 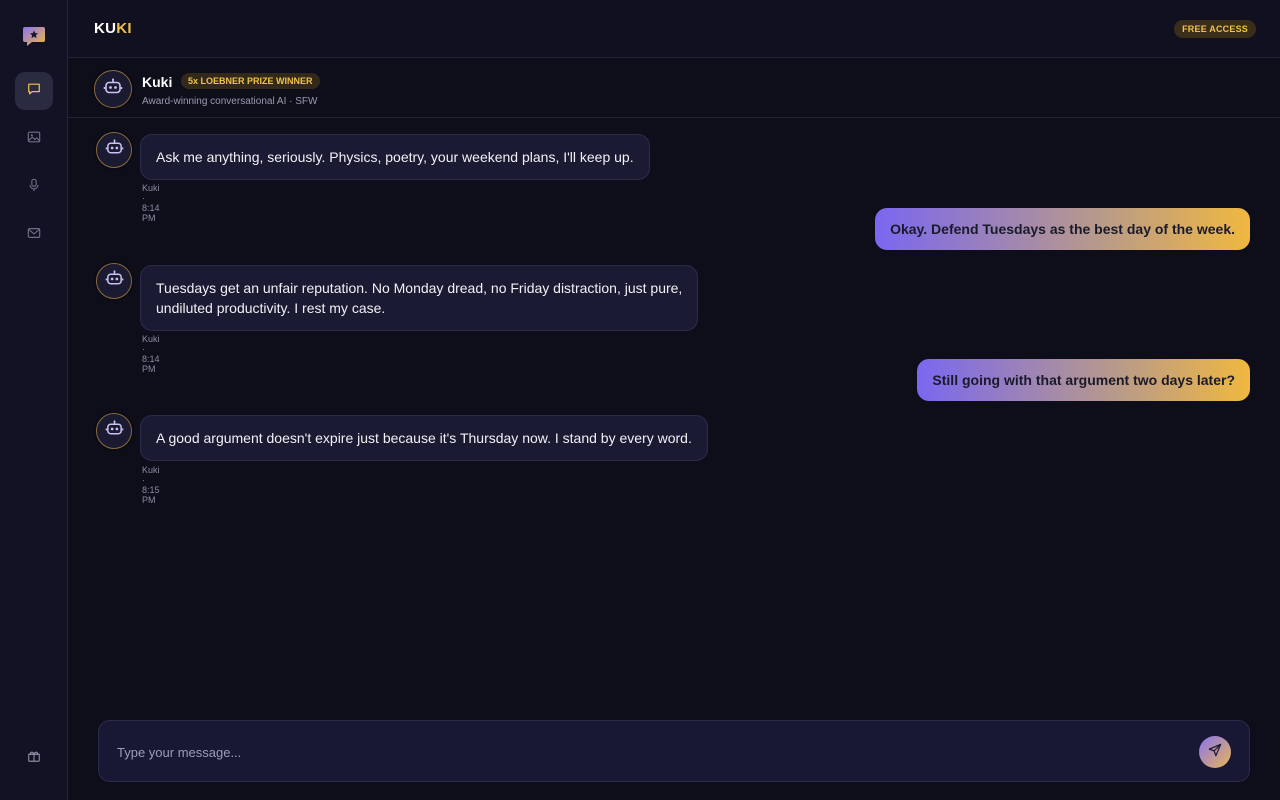 I want to click on free-access-badge: FREE ACCESS, so click(x=1215, y=29).